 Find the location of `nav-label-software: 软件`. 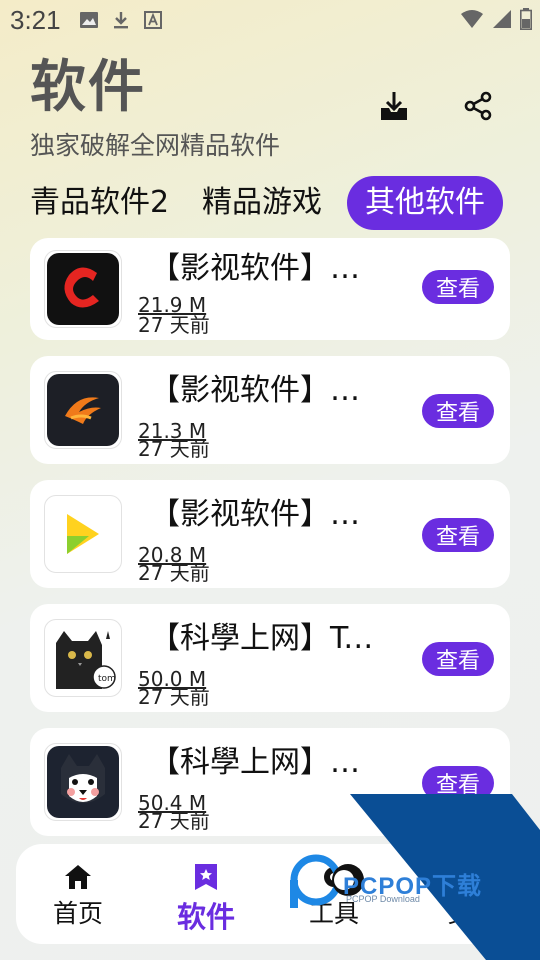

nav-label-software: 软件 is located at coordinates (205, 917).